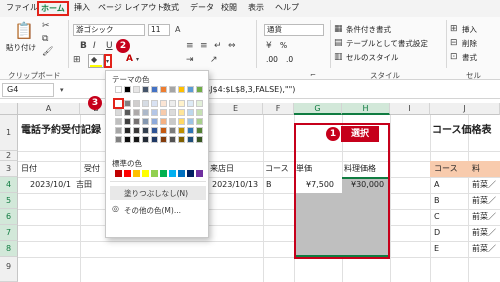 The width and height of the screenshot is (500, 282). I want to click on fill-color-dropdown: ▾, so click(108, 61).